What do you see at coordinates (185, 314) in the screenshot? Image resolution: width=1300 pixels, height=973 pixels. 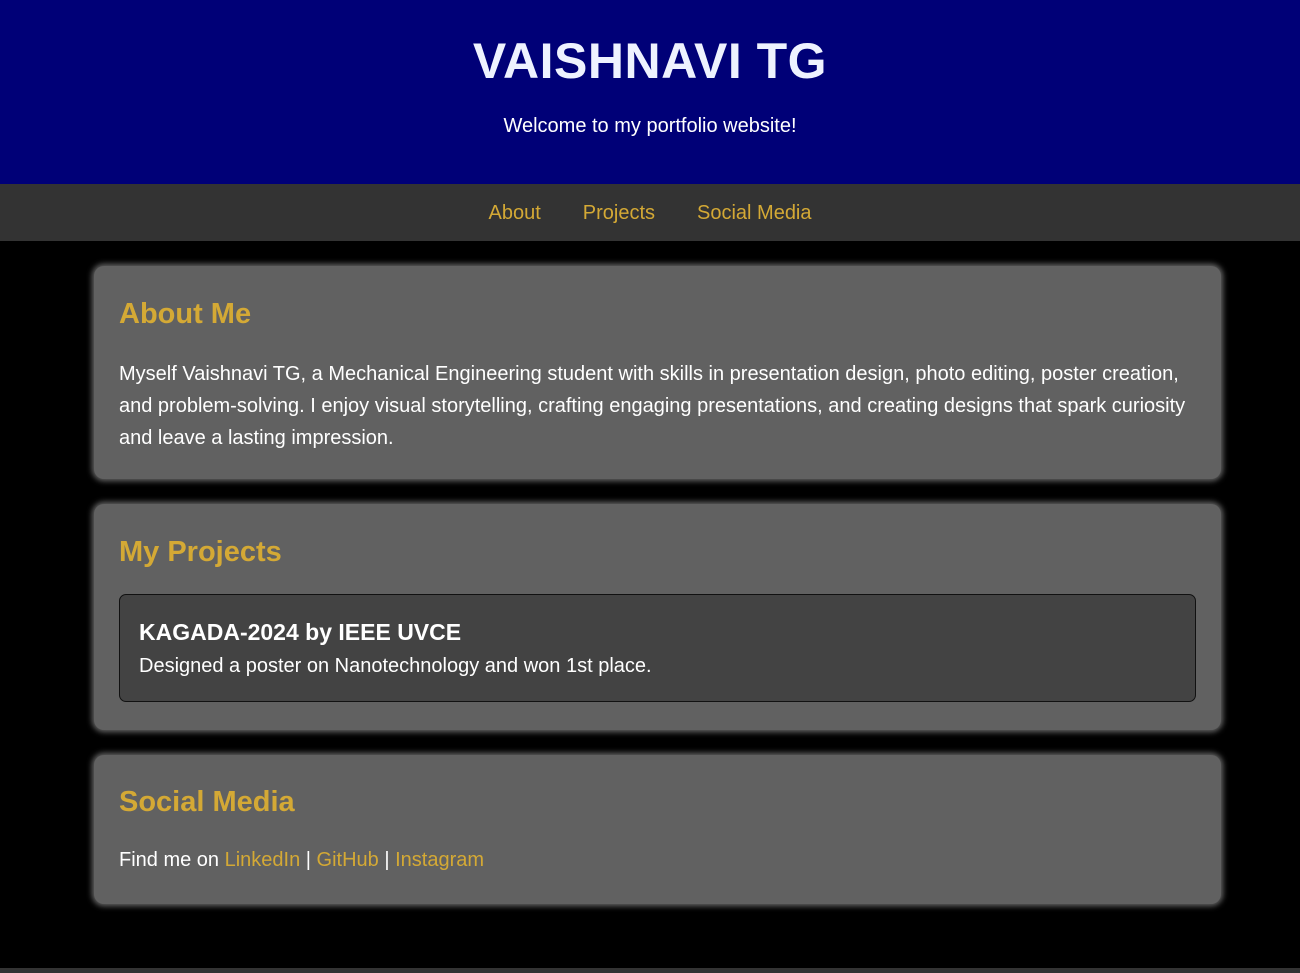 I see `about-heading: About Me` at bounding box center [185, 314].